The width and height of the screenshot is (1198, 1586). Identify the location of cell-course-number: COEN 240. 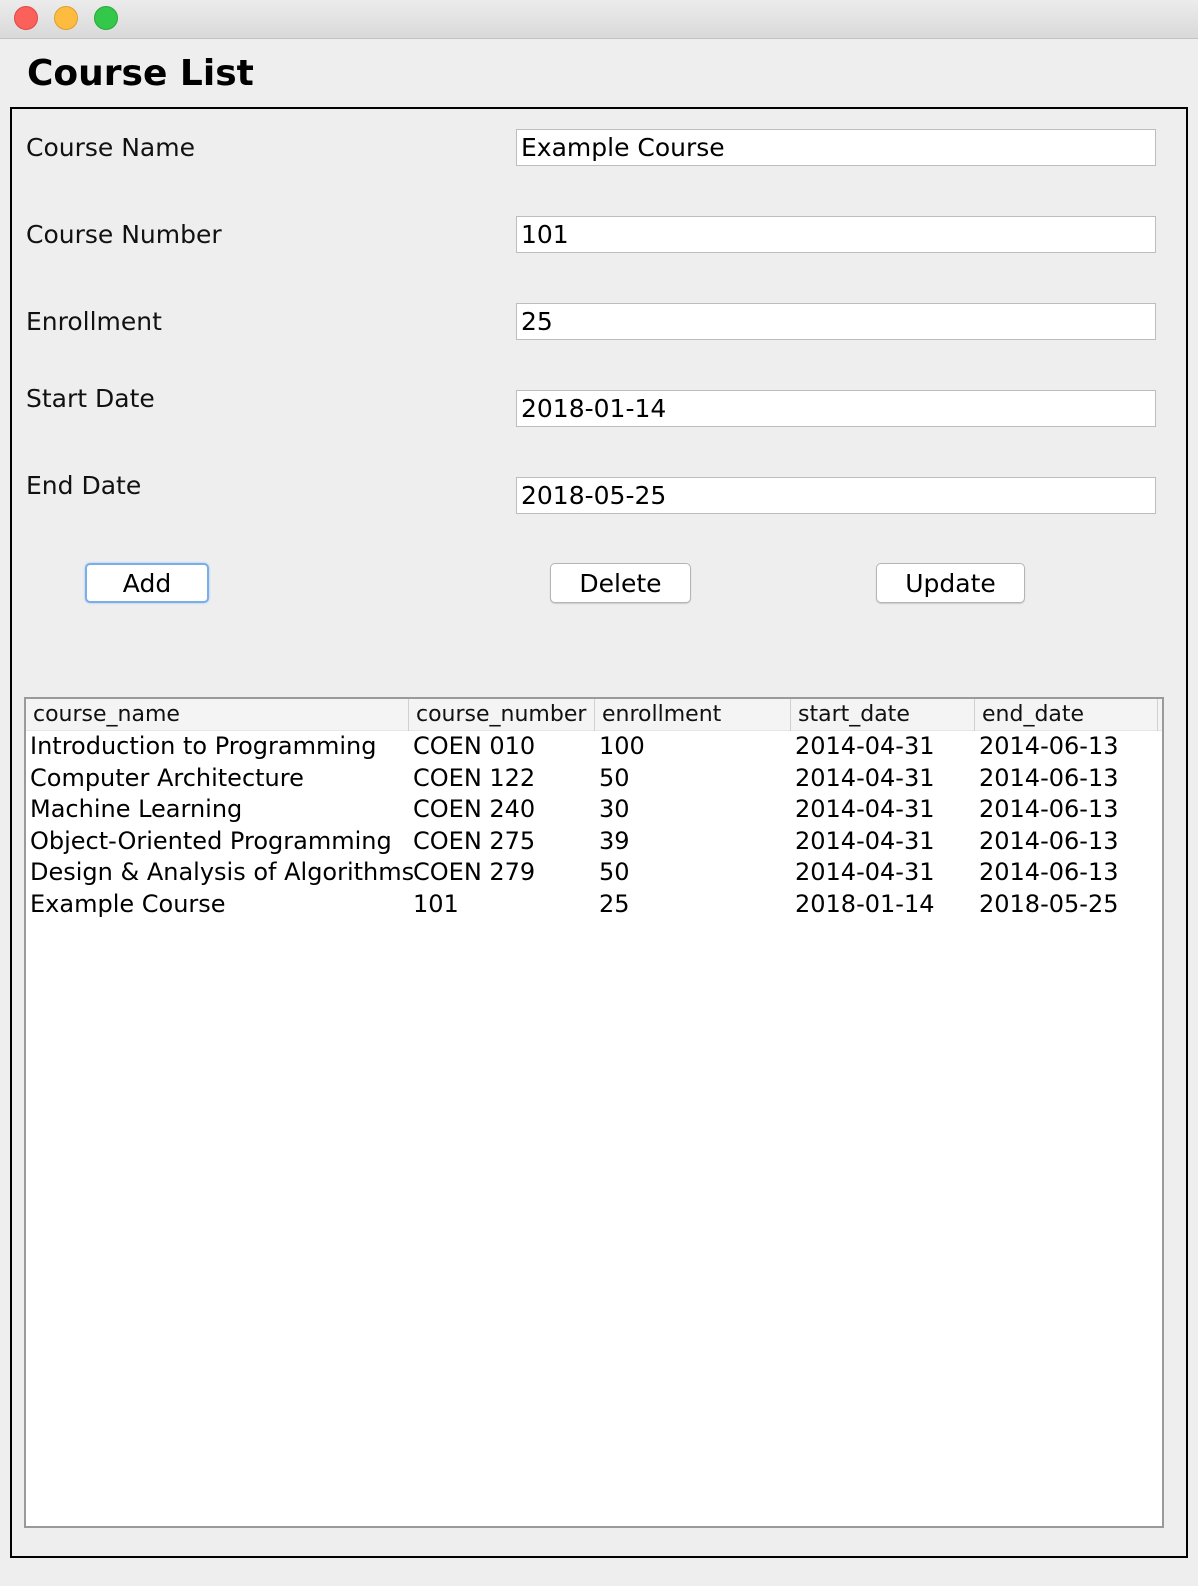
(474, 809).